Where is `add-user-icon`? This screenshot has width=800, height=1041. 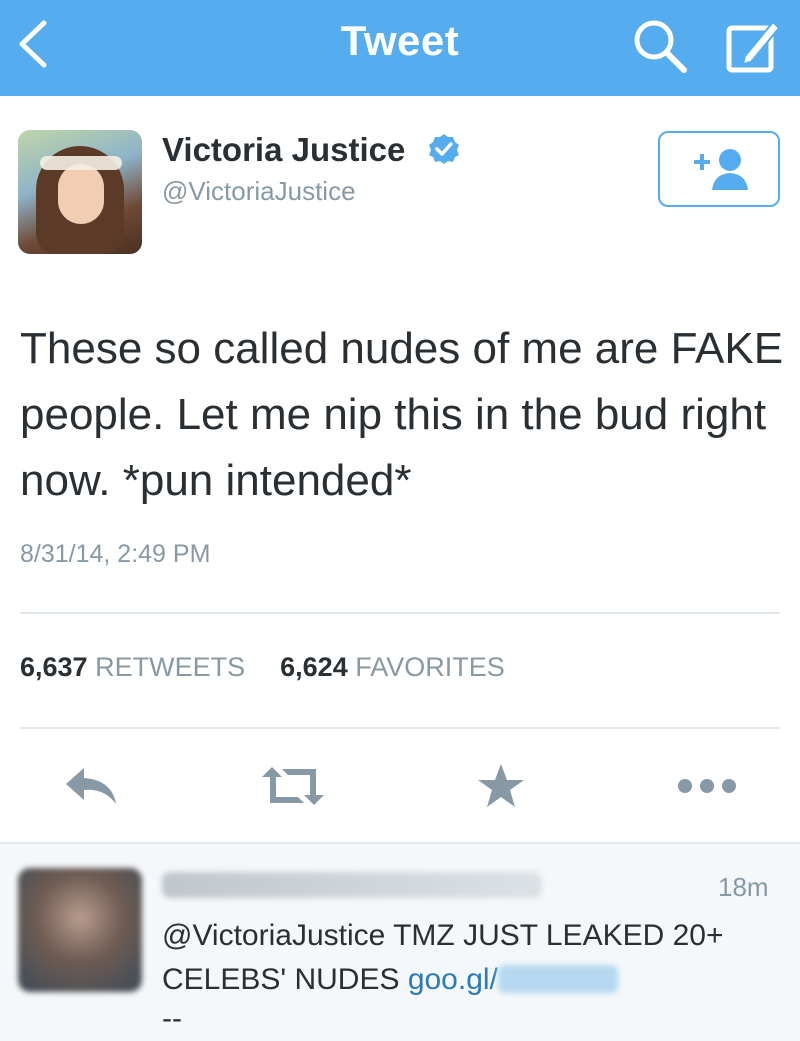
add-user-icon is located at coordinates (721, 169).